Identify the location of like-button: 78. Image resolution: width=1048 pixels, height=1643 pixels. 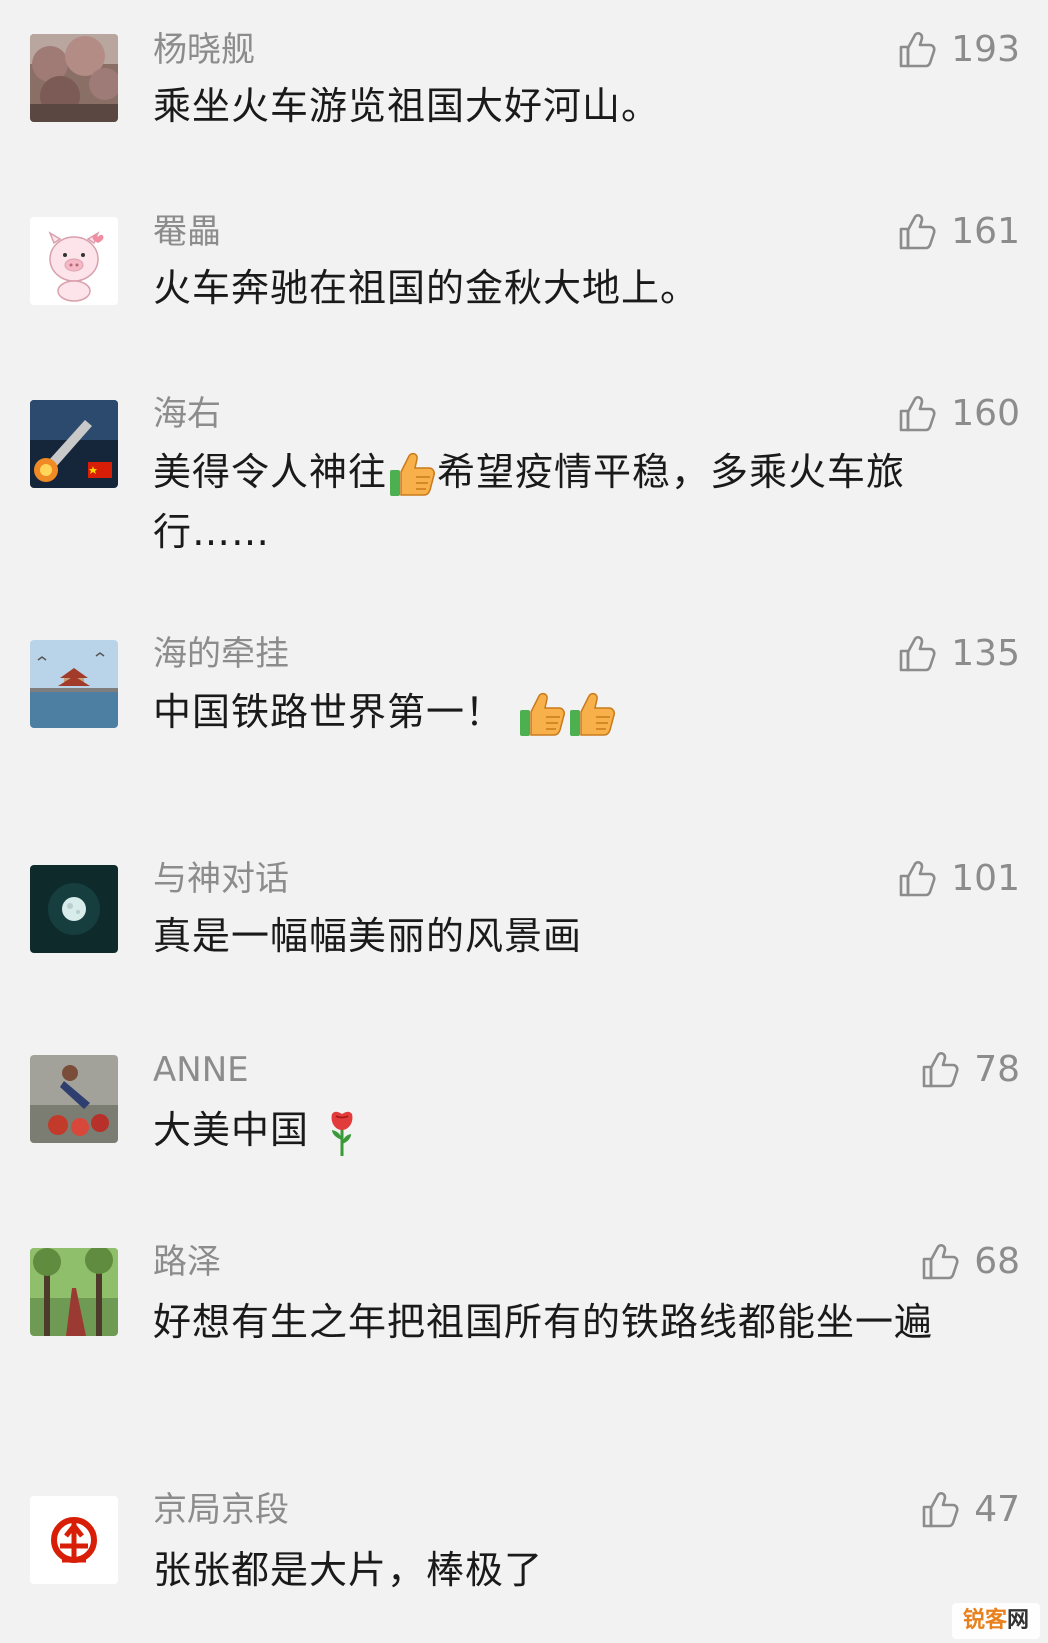
(969, 1070).